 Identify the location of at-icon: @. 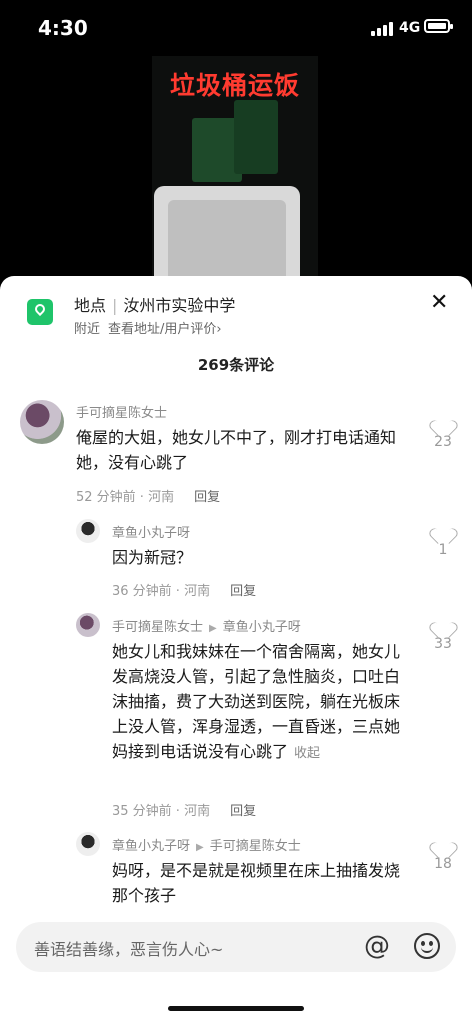
(377, 946).